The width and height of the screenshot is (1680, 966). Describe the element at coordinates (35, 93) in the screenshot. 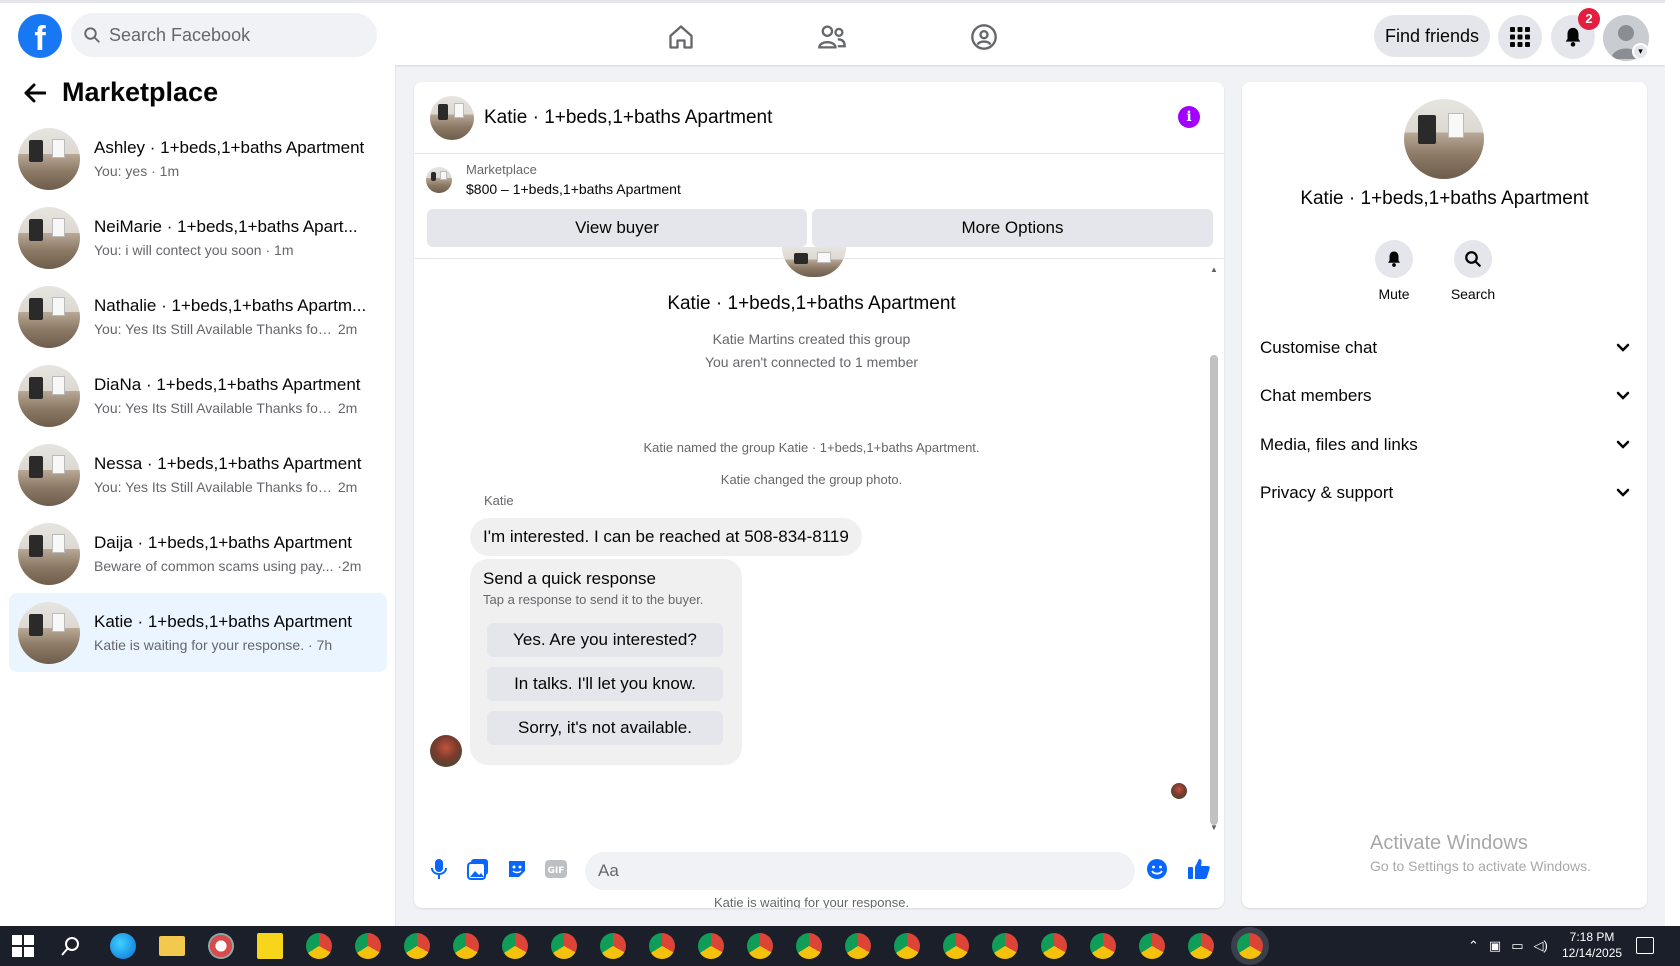

I see `back-arrow-icon` at that location.